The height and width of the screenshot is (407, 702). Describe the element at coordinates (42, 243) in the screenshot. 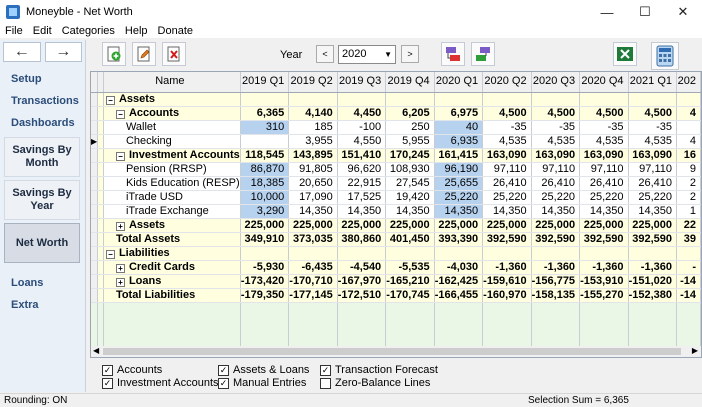

I see `sidebar-tile-net-worth: Net Worth` at that location.